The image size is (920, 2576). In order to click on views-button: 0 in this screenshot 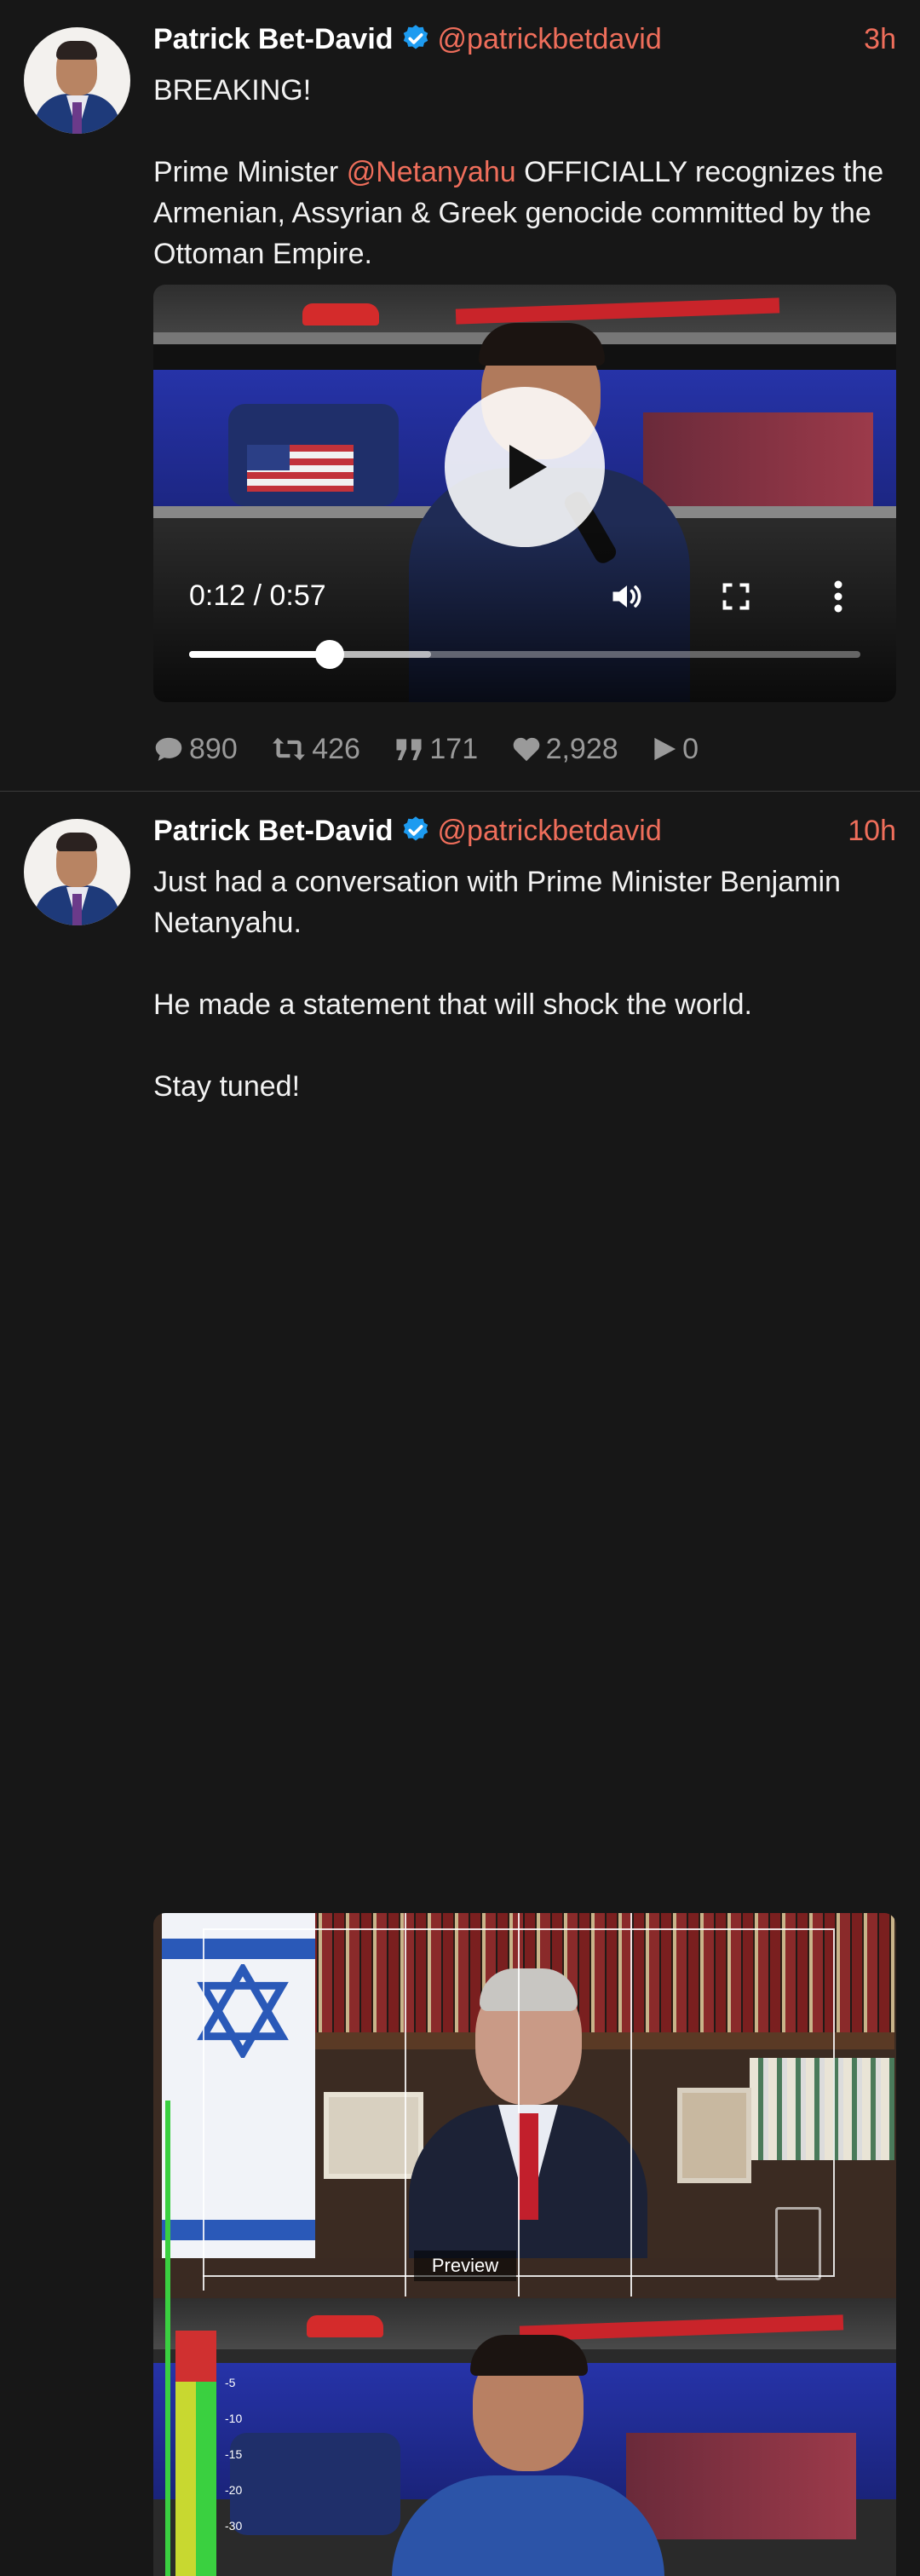, I will do `click(675, 749)`.